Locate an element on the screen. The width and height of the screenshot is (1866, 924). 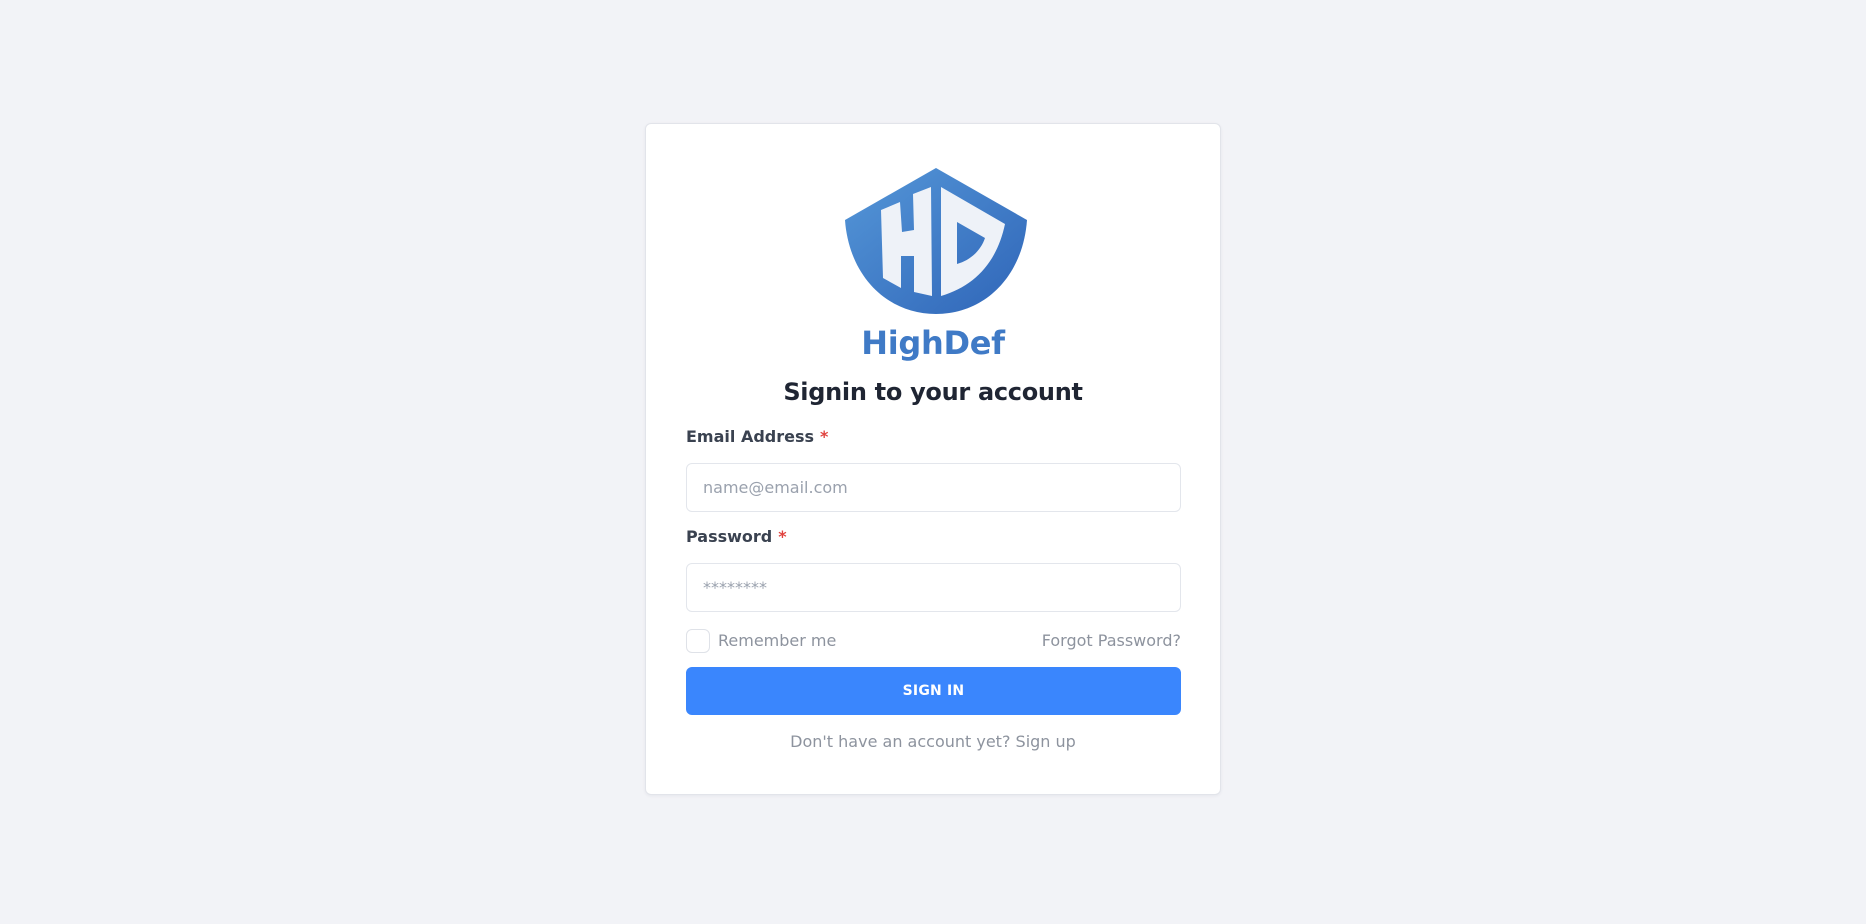
brand-name: HighDef is located at coordinates (933, 343).